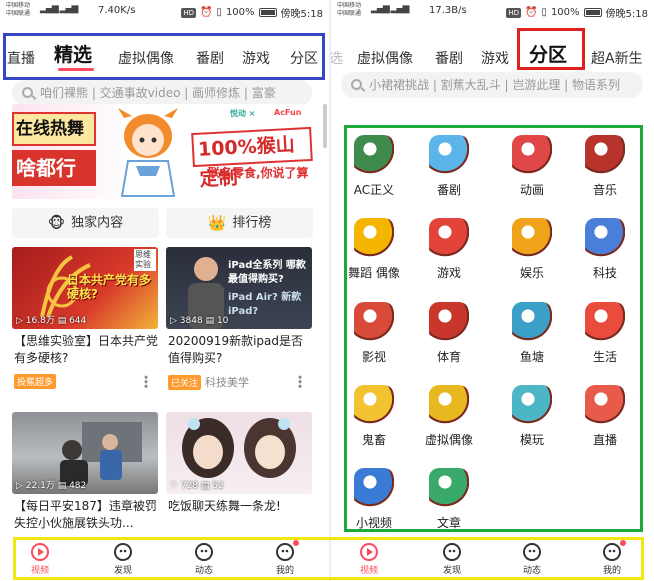  Describe the element at coordinates (222, 321) in the screenshot. I see `comment-count: 10` at that location.